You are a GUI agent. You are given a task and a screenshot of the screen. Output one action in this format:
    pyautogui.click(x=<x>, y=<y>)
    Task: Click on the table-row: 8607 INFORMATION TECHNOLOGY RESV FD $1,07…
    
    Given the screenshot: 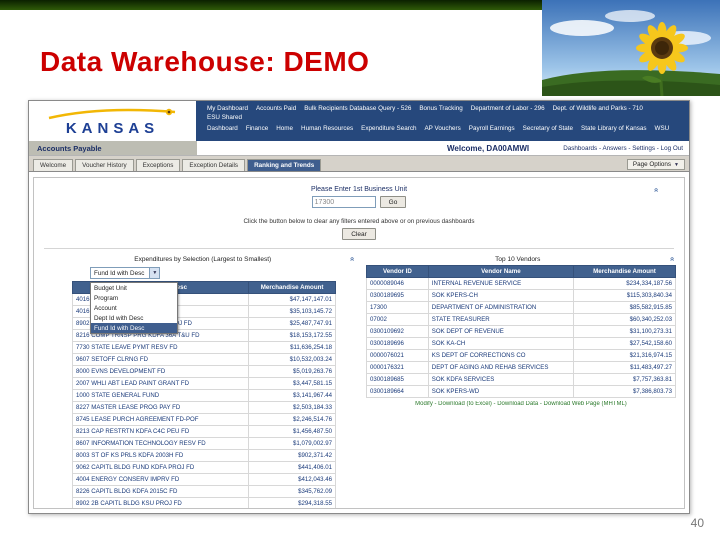 What is the action you would take?
    pyautogui.click(x=203, y=443)
    